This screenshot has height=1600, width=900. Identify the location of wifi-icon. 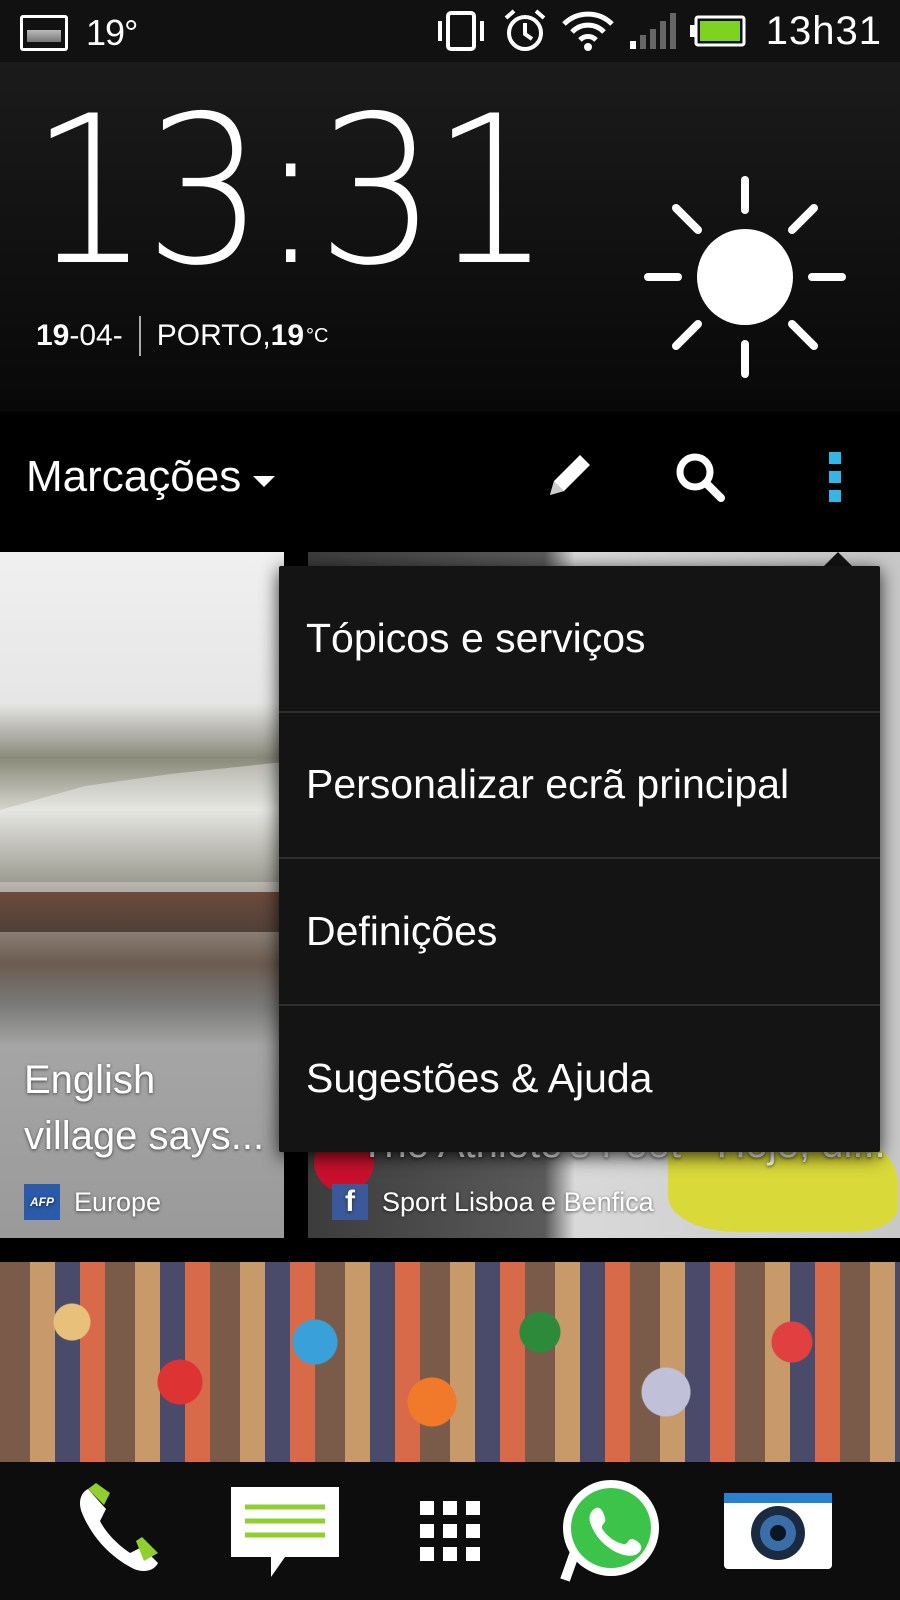
(588, 31).